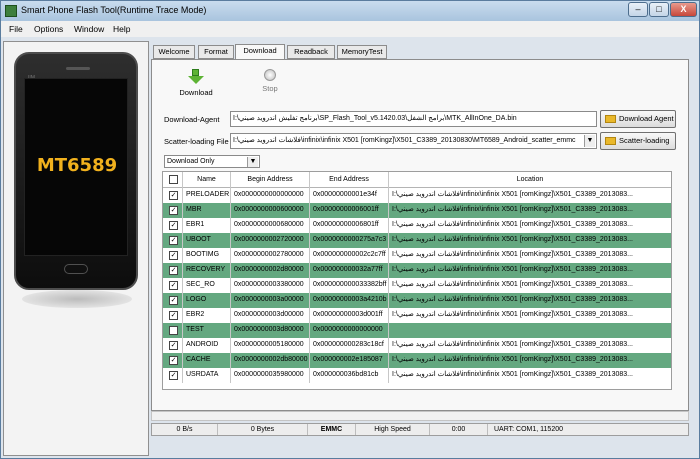 The image size is (700, 459). I want to click on row-checkbox-cell, so click(173, 330).